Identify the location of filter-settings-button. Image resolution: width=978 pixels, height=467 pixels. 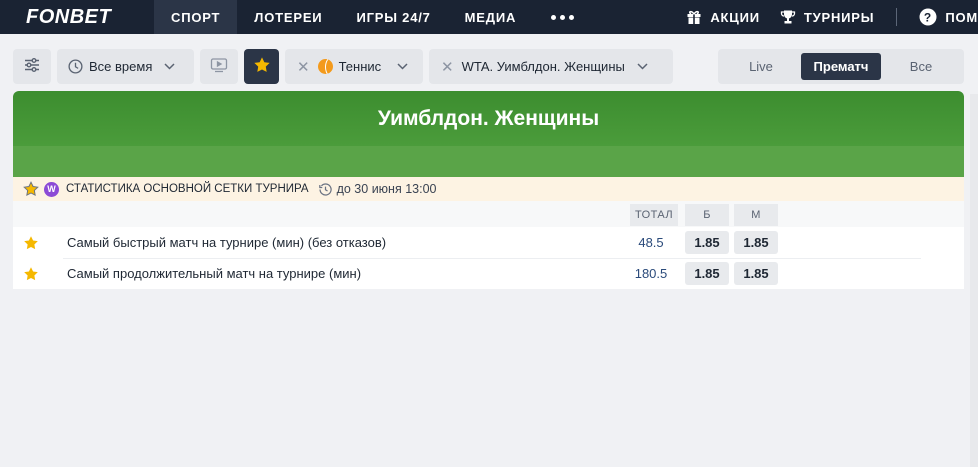
(32, 66).